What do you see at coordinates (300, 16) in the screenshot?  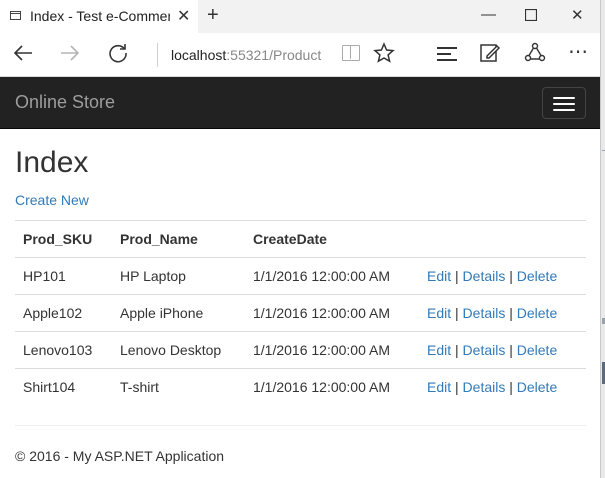 I see `tab-bar: Index - Test e-Commerc ✕ + — ✕` at bounding box center [300, 16].